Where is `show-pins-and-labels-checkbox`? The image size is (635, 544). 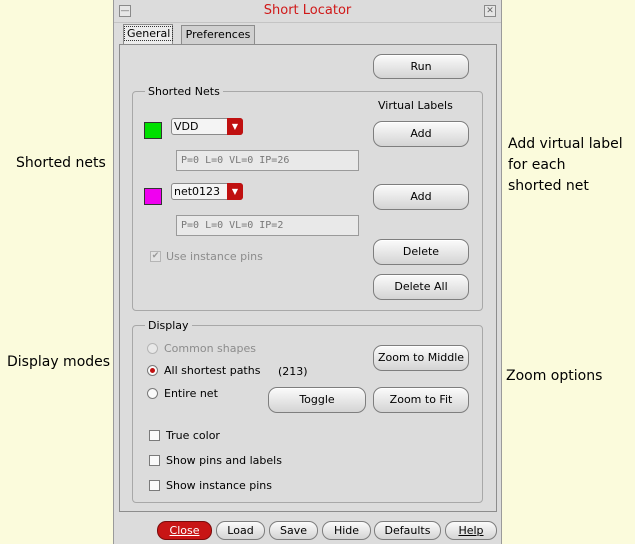
show-pins-and-labels-checkbox is located at coordinates (154, 460).